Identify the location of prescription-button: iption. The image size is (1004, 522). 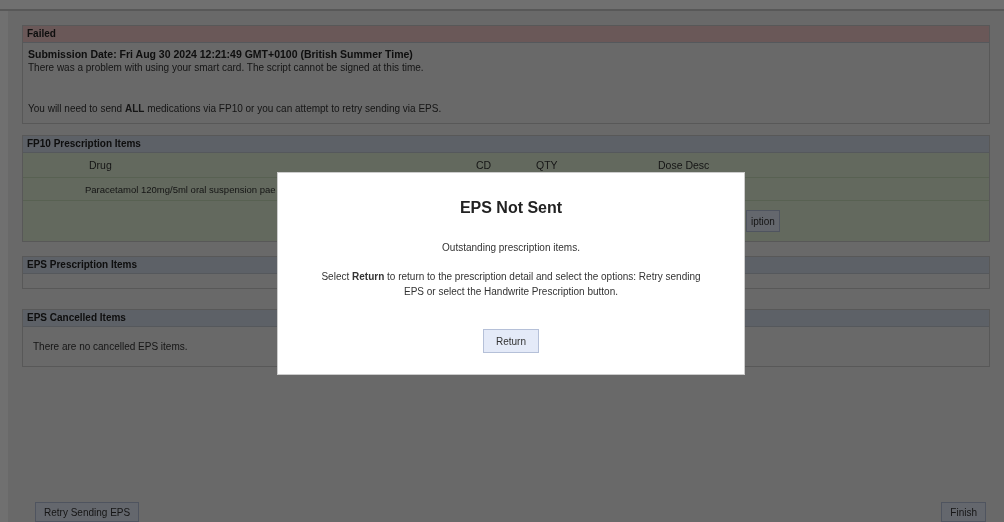
(763, 221).